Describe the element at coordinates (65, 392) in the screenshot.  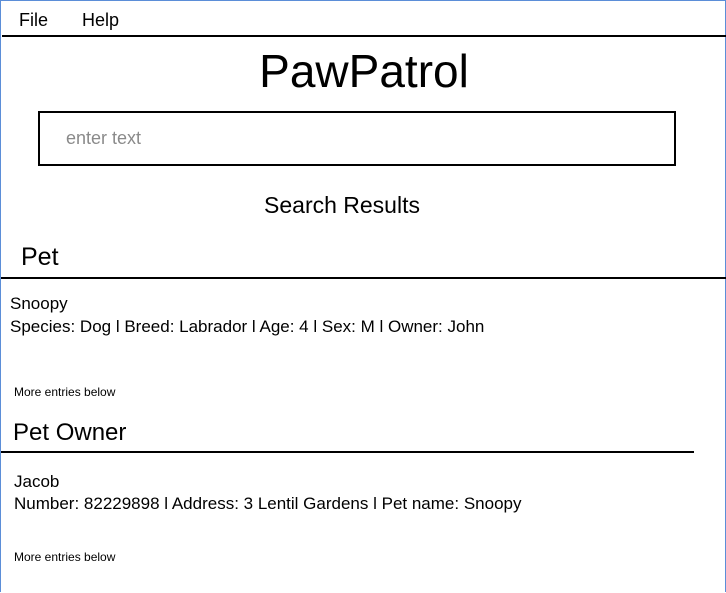
I see `pet-more-entries-note: More entries below` at that location.